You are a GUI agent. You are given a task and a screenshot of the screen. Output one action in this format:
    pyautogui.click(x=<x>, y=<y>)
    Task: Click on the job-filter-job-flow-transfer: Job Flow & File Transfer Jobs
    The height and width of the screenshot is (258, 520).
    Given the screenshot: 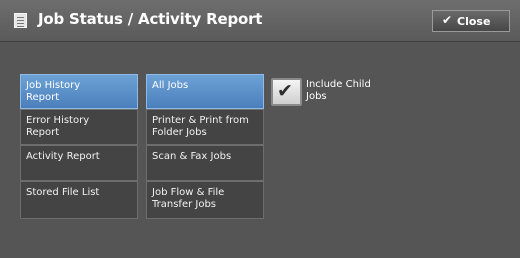 What is the action you would take?
    pyautogui.click(x=205, y=200)
    